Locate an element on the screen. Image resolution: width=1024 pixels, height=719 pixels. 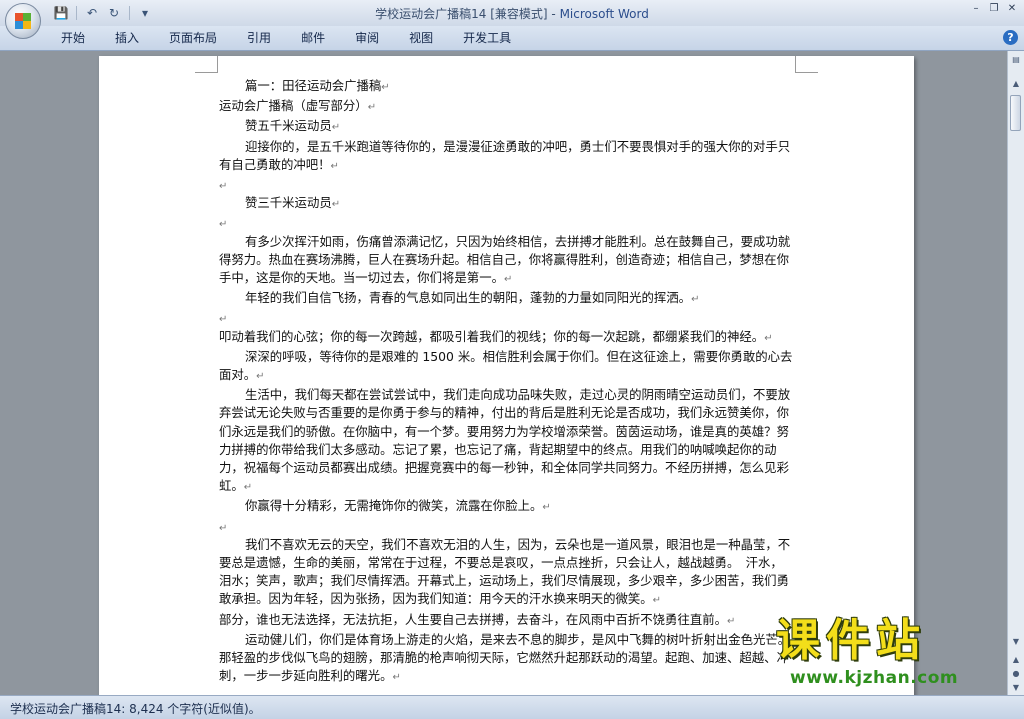
help-icon: ? is located at coordinates (1010, 37).